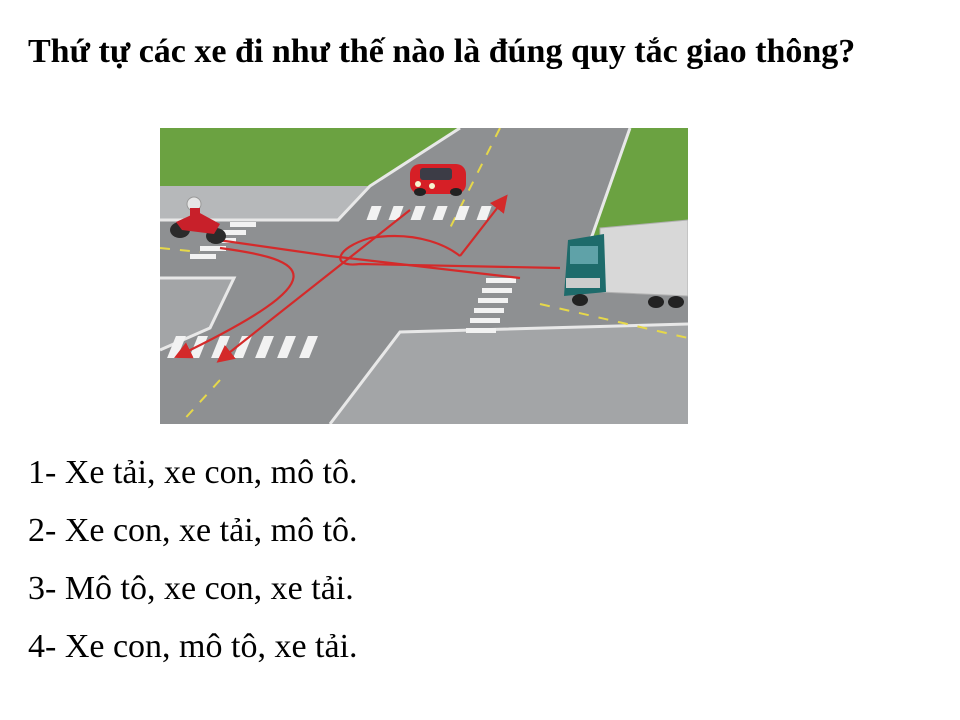  I want to click on answer-option-1: 1- Xe tải, xe con, mô tô., so click(193, 473).